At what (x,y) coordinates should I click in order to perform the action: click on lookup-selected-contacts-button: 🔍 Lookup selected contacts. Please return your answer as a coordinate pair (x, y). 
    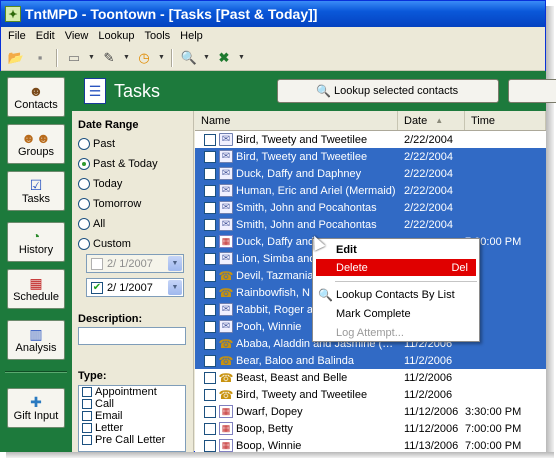
    Looking at the image, I should click on (388, 91).